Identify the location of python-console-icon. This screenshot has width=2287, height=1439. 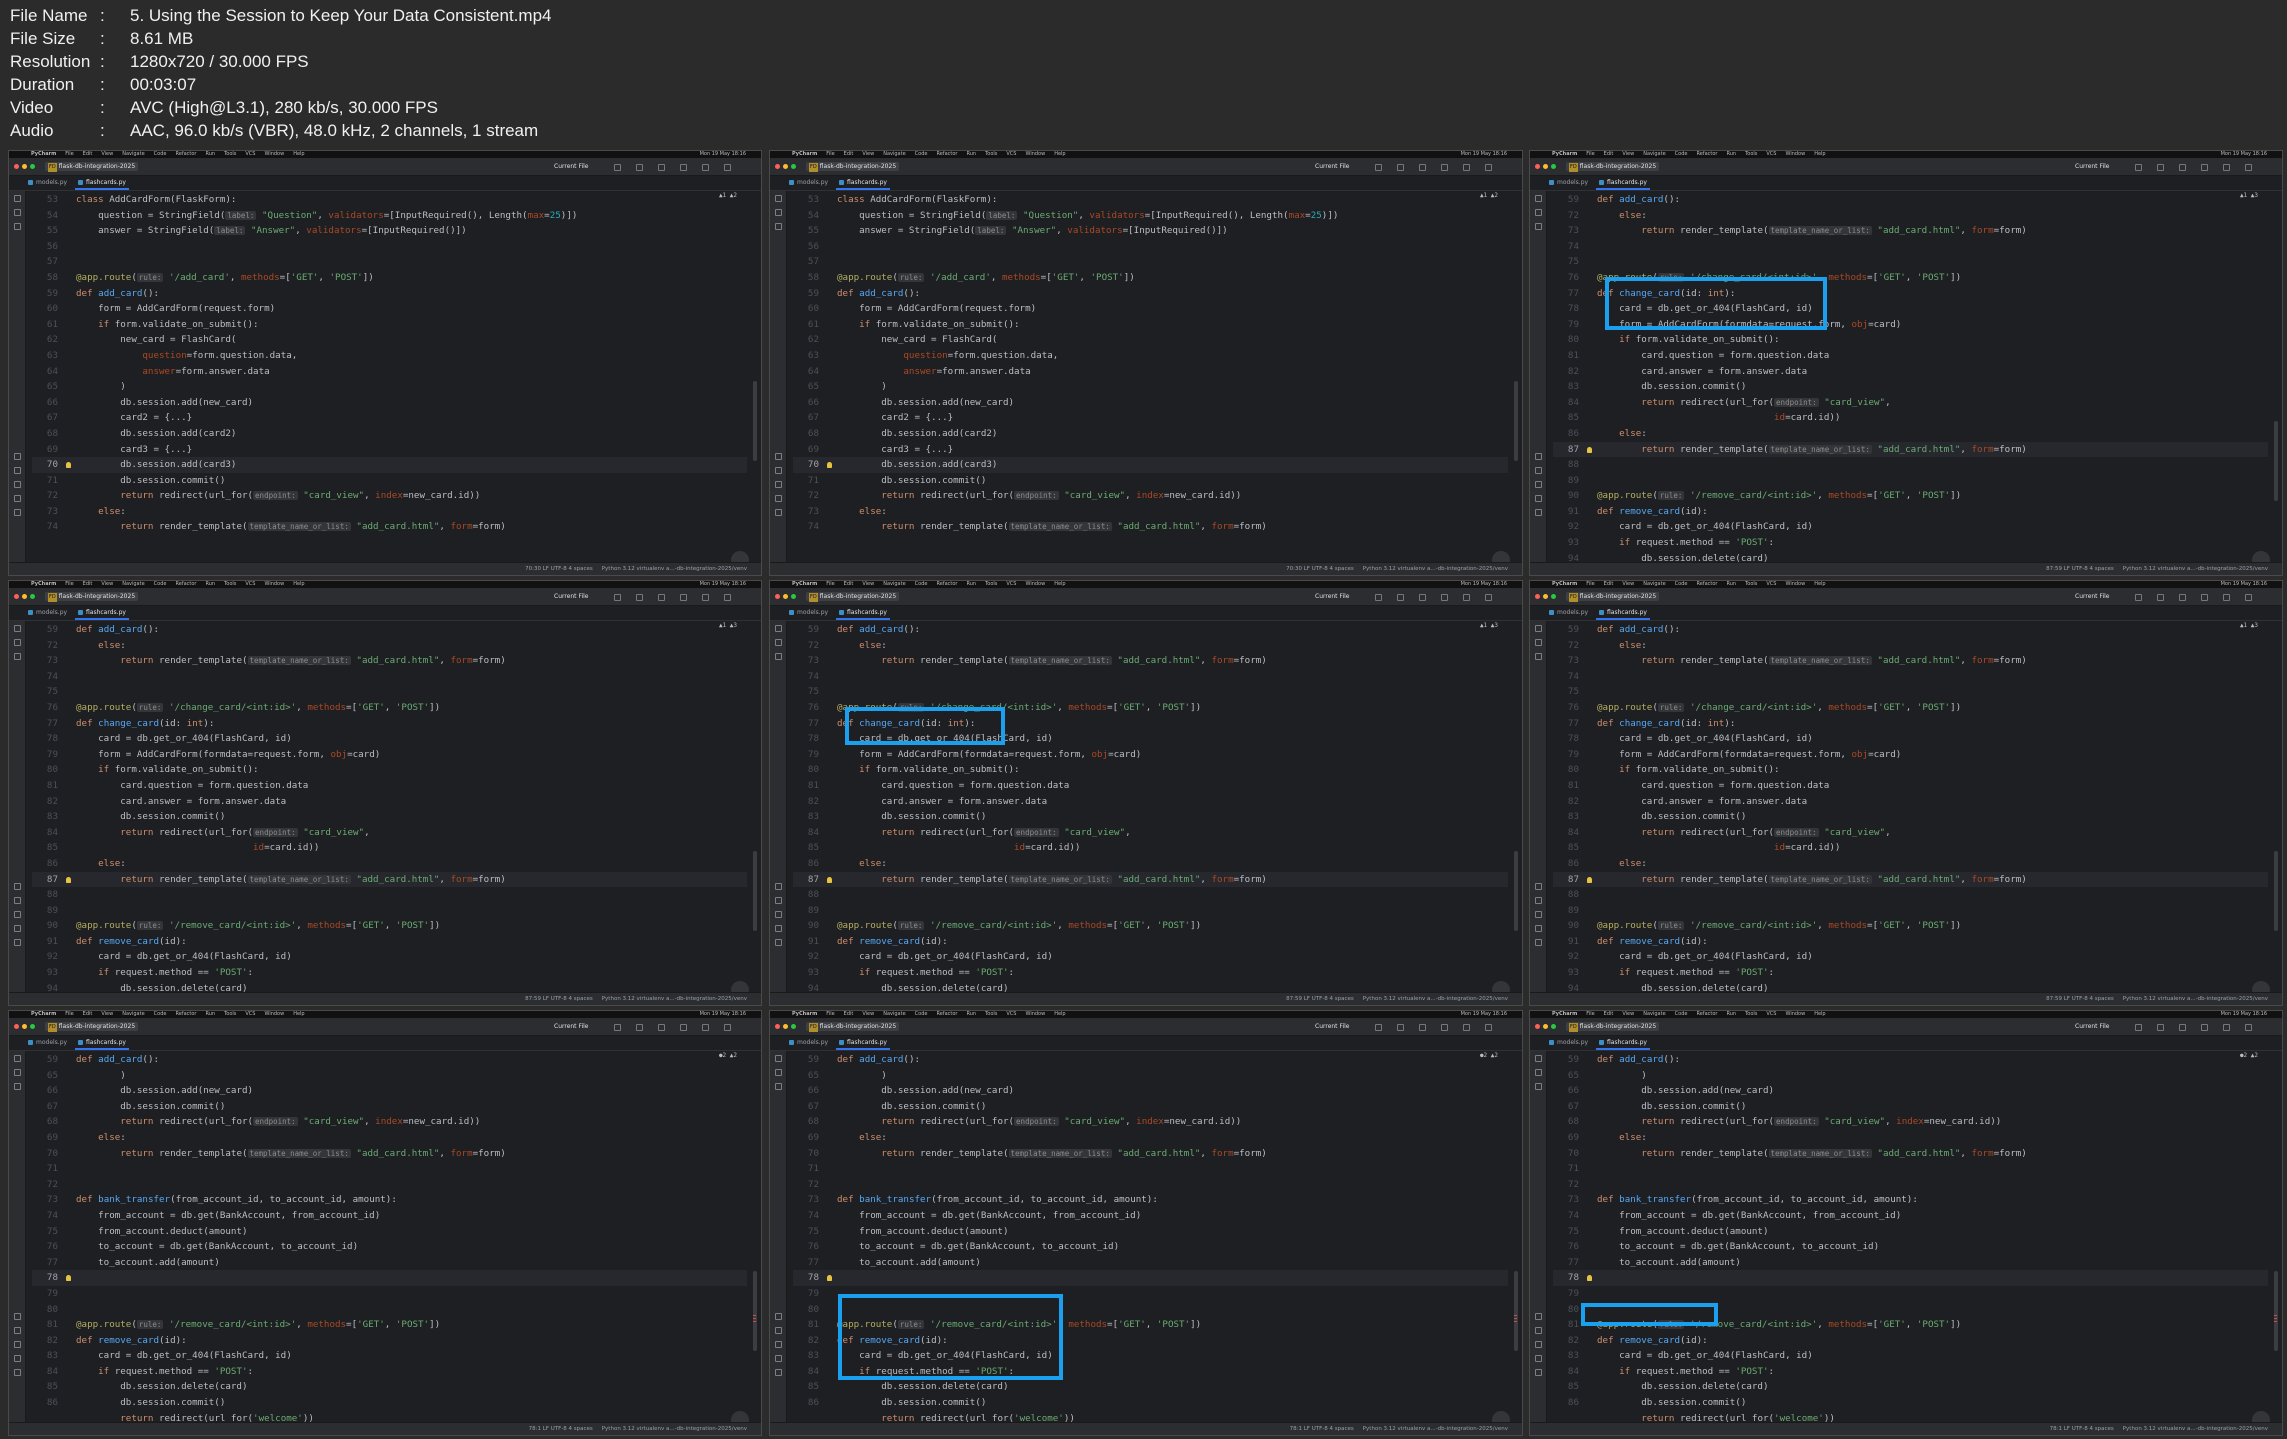
(778, 470).